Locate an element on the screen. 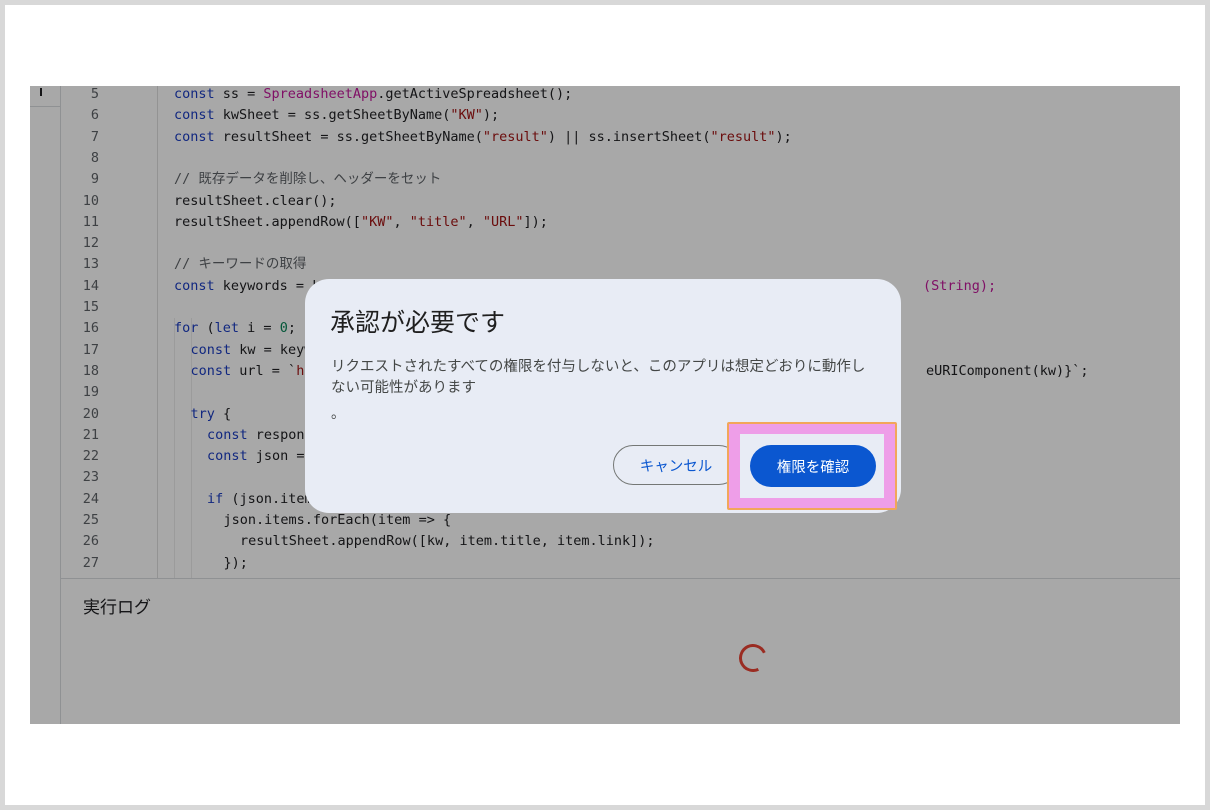  dialog-title: 承認が必要です is located at coordinates (418, 322).